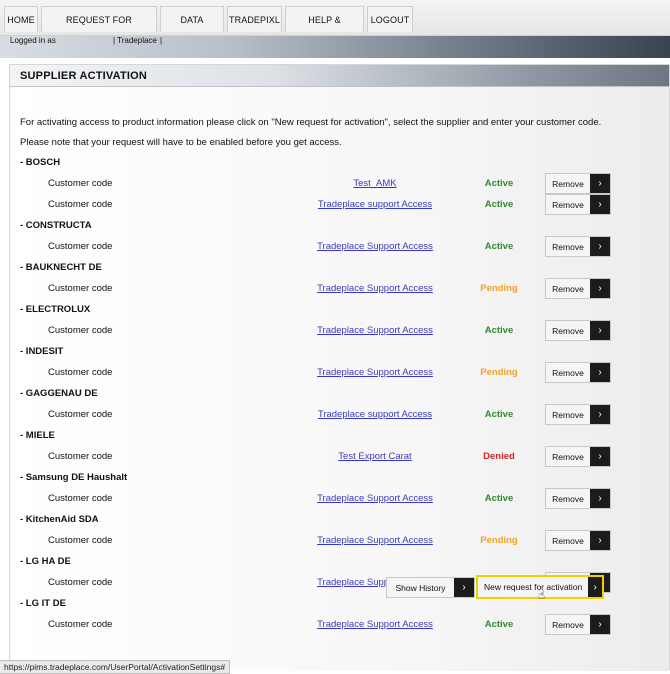 This screenshot has width=670, height=674. I want to click on show-history-button: Show History ›, so click(430, 587).